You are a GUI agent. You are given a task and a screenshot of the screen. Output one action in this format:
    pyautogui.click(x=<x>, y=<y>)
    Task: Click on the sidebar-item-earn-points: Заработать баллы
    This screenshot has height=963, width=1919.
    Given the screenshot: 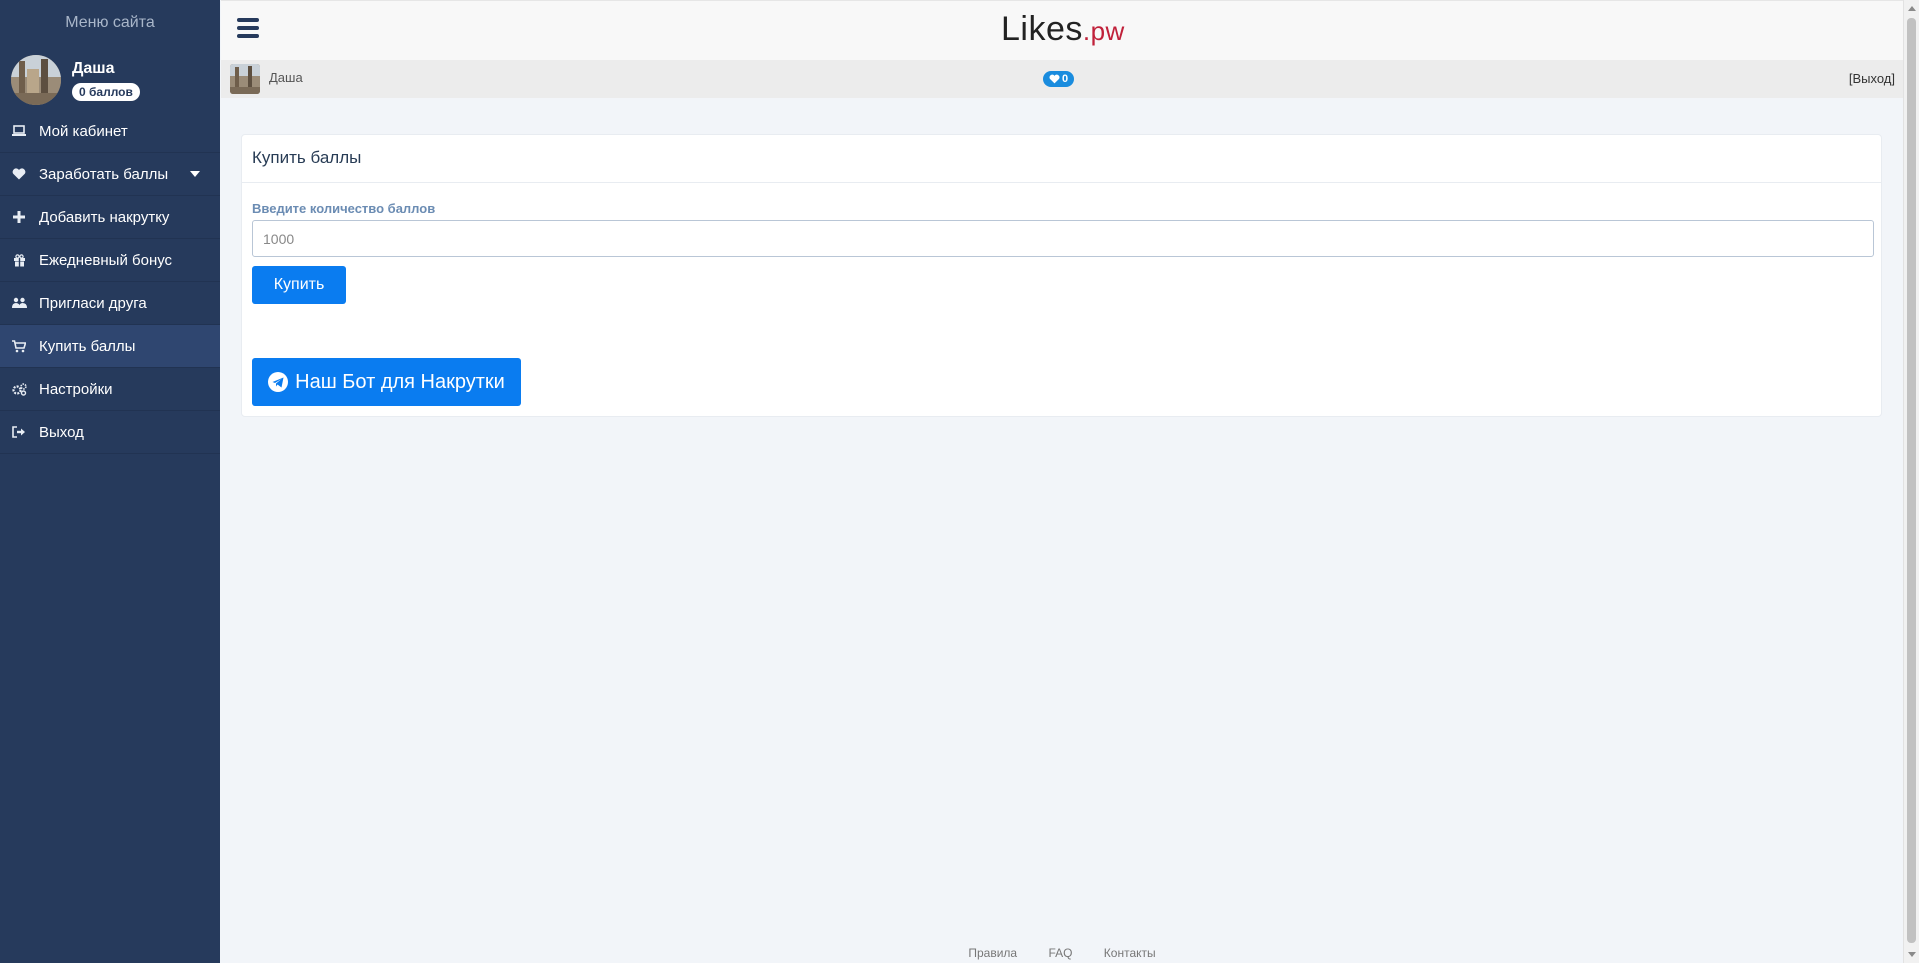 What is the action you would take?
    pyautogui.click(x=110, y=174)
    